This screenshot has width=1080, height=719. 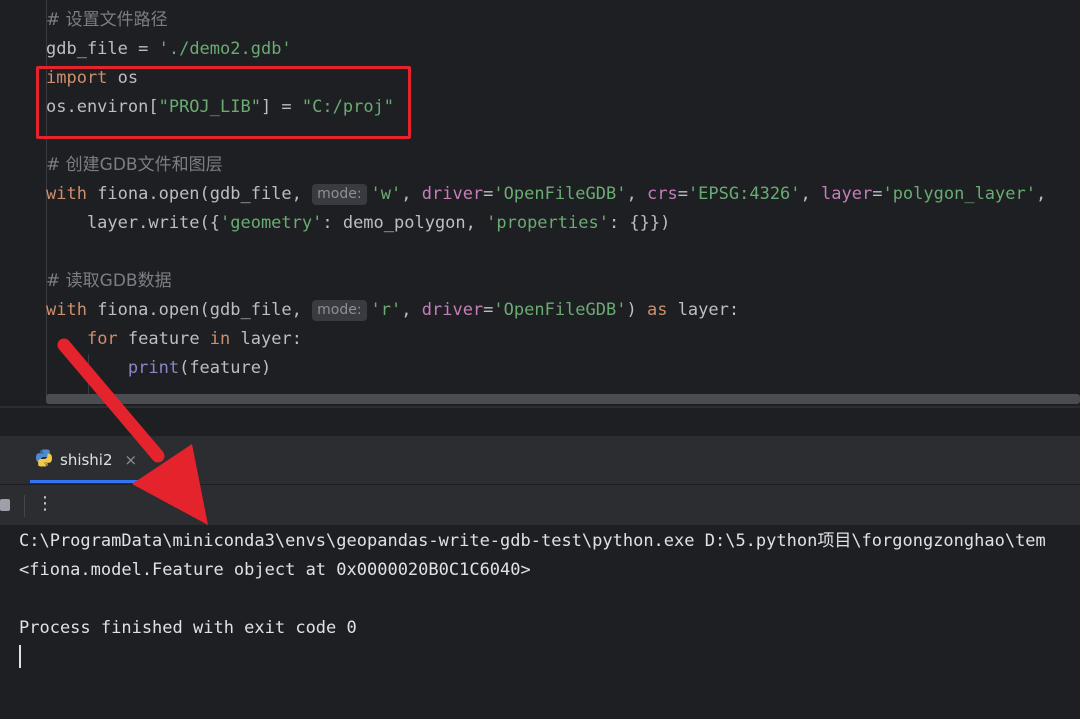 What do you see at coordinates (153, 368) in the screenshot?
I see `builtin-print: print` at bounding box center [153, 368].